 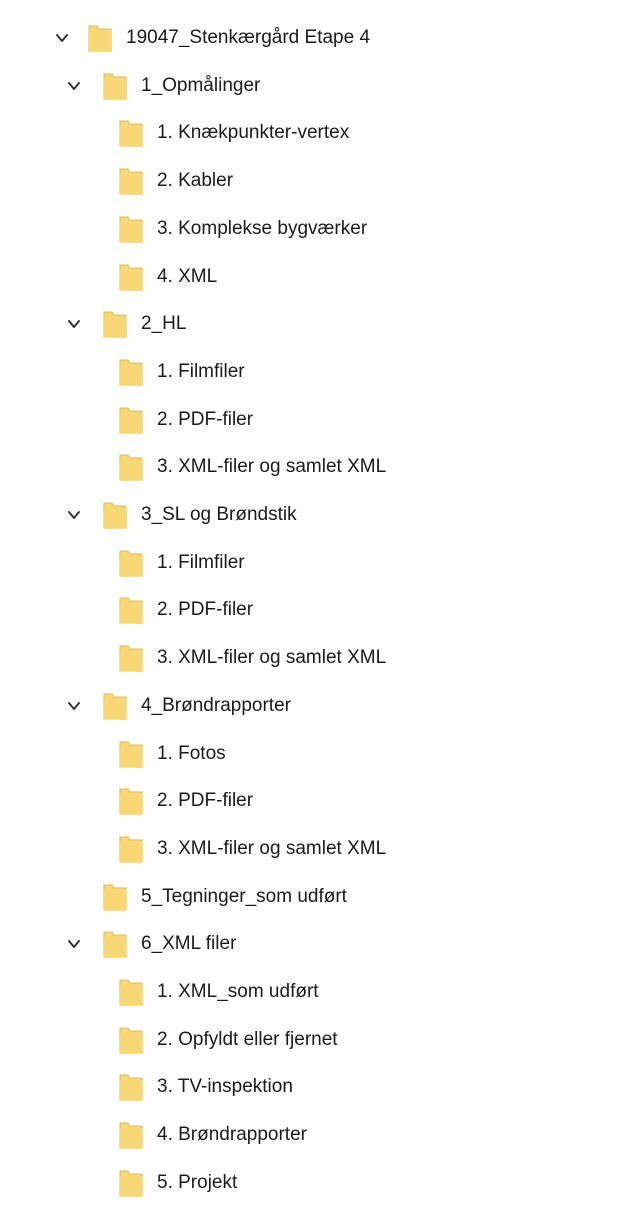 I want to click on tree-item: 4. XML, so click(x=310, y=277).